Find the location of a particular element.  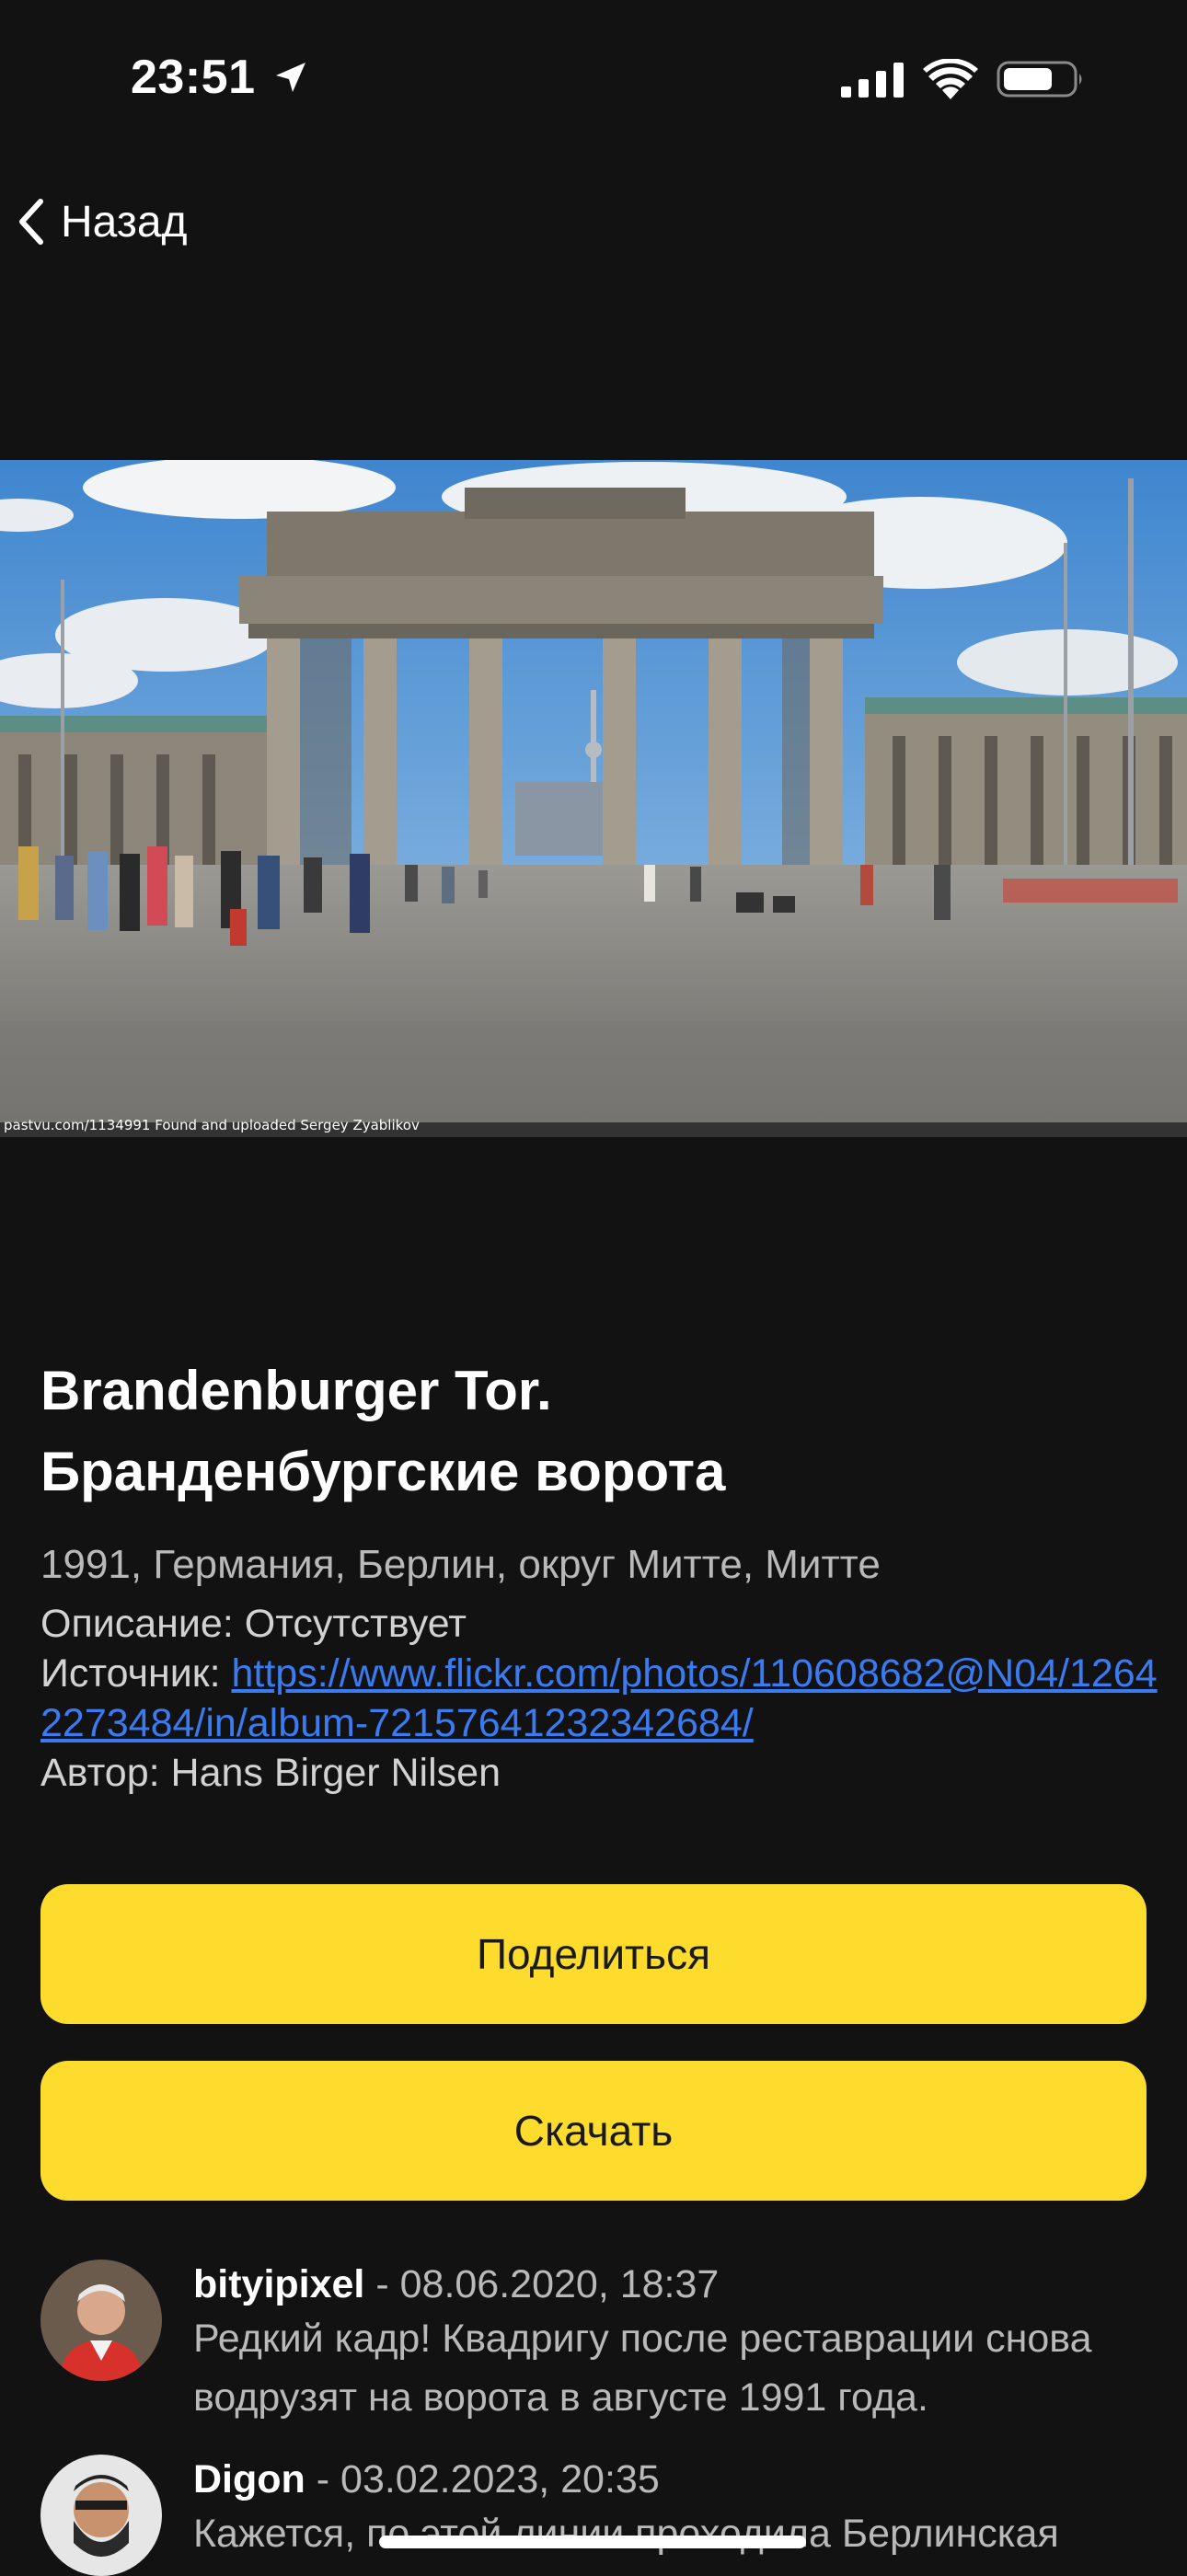

cellular-signal-icon is located at coordinates (872, 80).